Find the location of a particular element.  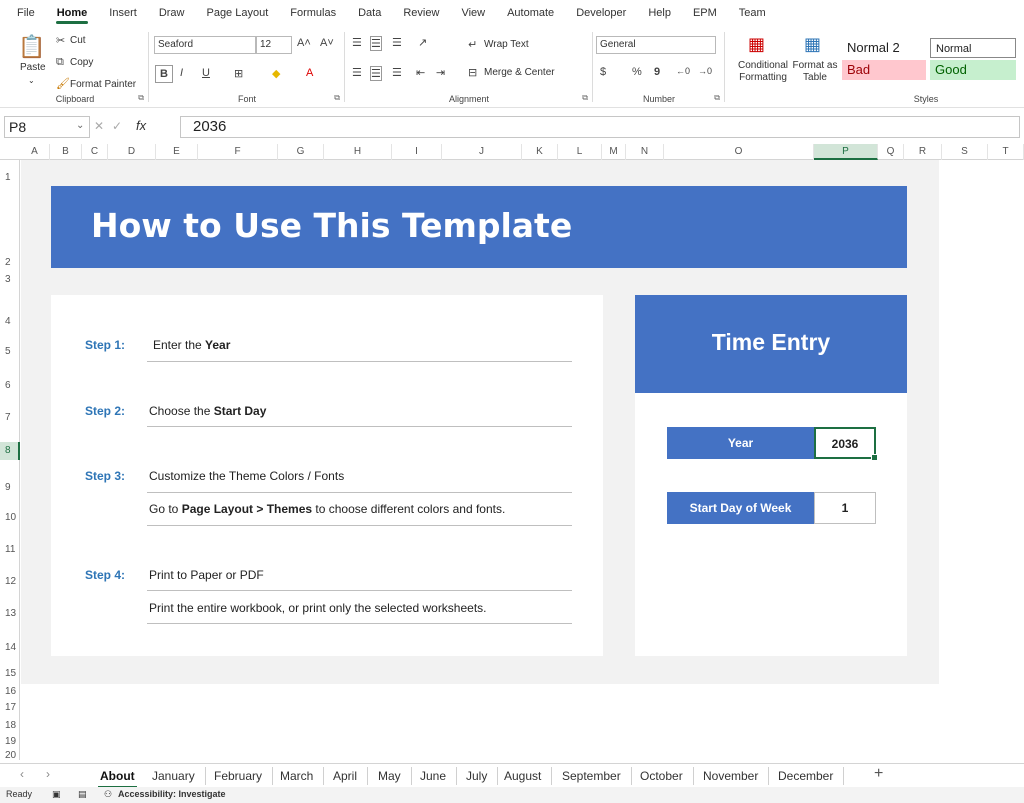

column-header-g: G is located at coordinates (301, 152).